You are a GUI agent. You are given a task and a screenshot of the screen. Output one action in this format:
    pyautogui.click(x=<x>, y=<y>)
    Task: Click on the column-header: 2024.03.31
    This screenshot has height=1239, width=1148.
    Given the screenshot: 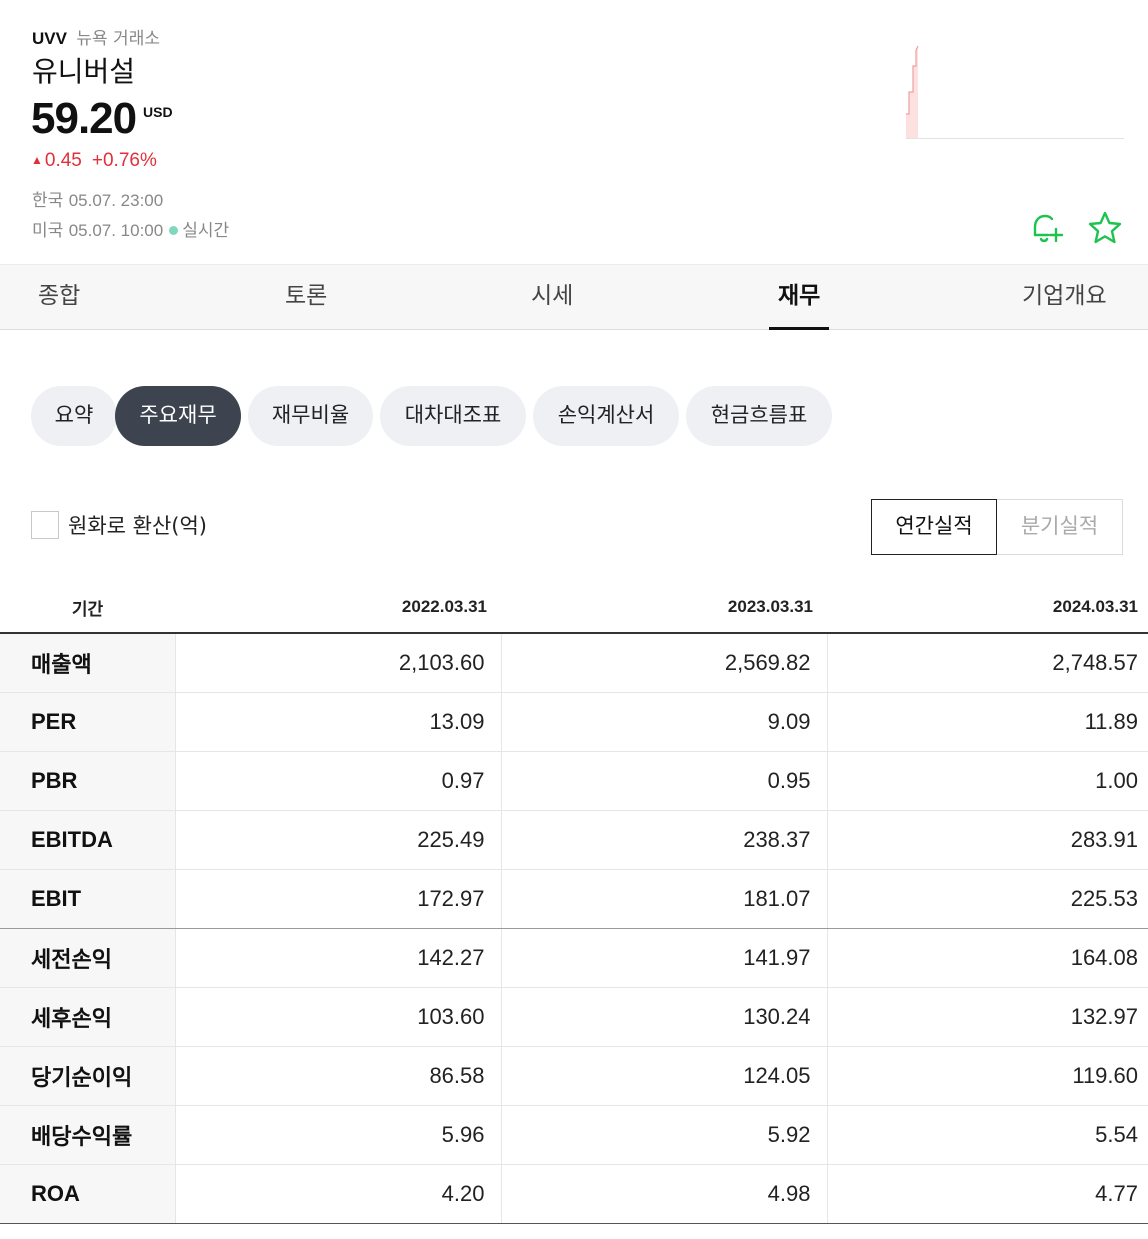 What is the action you would take?
    pyautogui.click(x=987, y=608)
    